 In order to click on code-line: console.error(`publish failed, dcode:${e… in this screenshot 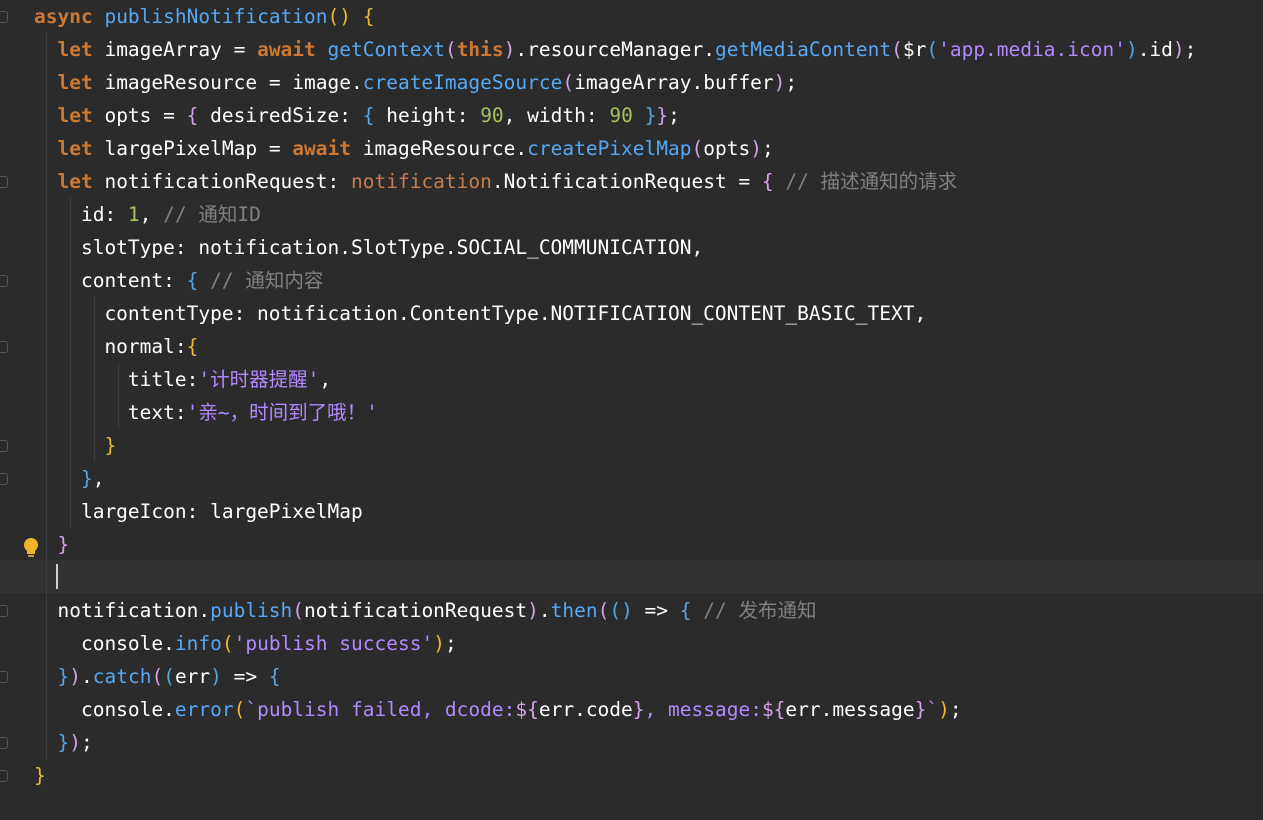, I will do `click(648, 709)`.